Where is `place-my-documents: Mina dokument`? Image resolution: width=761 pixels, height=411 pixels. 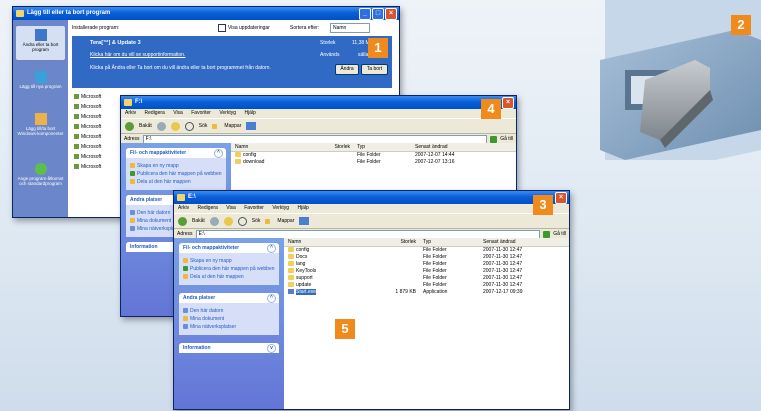
place-my-documents: Mina dokument is located at coordinates (229, 319).